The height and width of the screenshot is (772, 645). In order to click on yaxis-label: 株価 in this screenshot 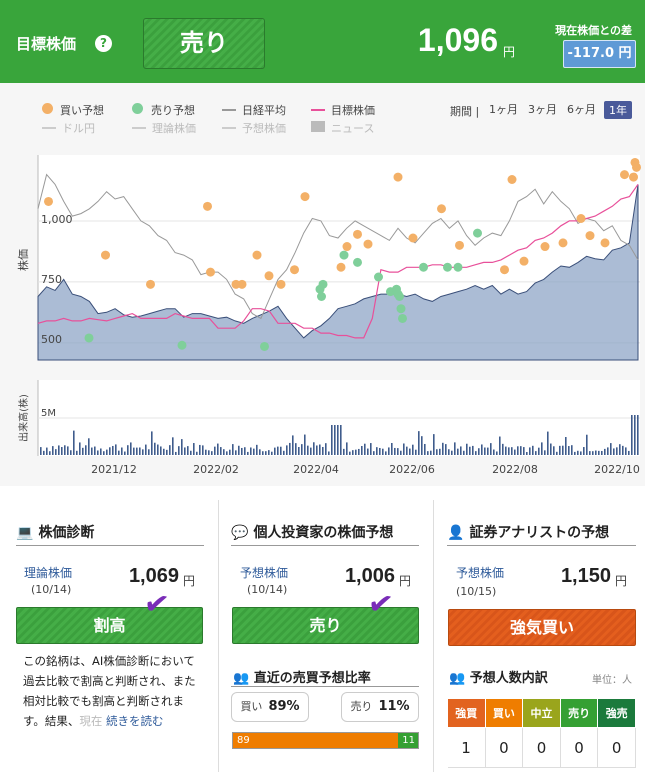, I will do `click(23, 260)`.